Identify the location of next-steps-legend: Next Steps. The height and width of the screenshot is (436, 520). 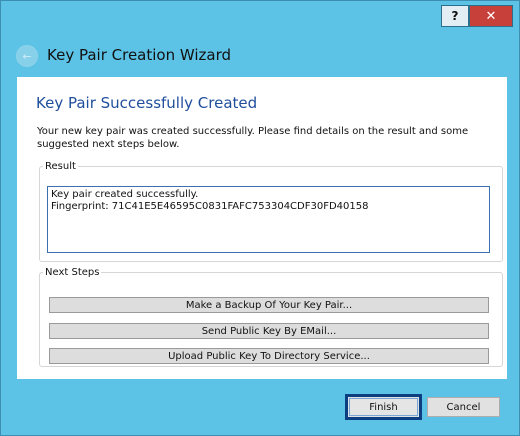
(72, 272).